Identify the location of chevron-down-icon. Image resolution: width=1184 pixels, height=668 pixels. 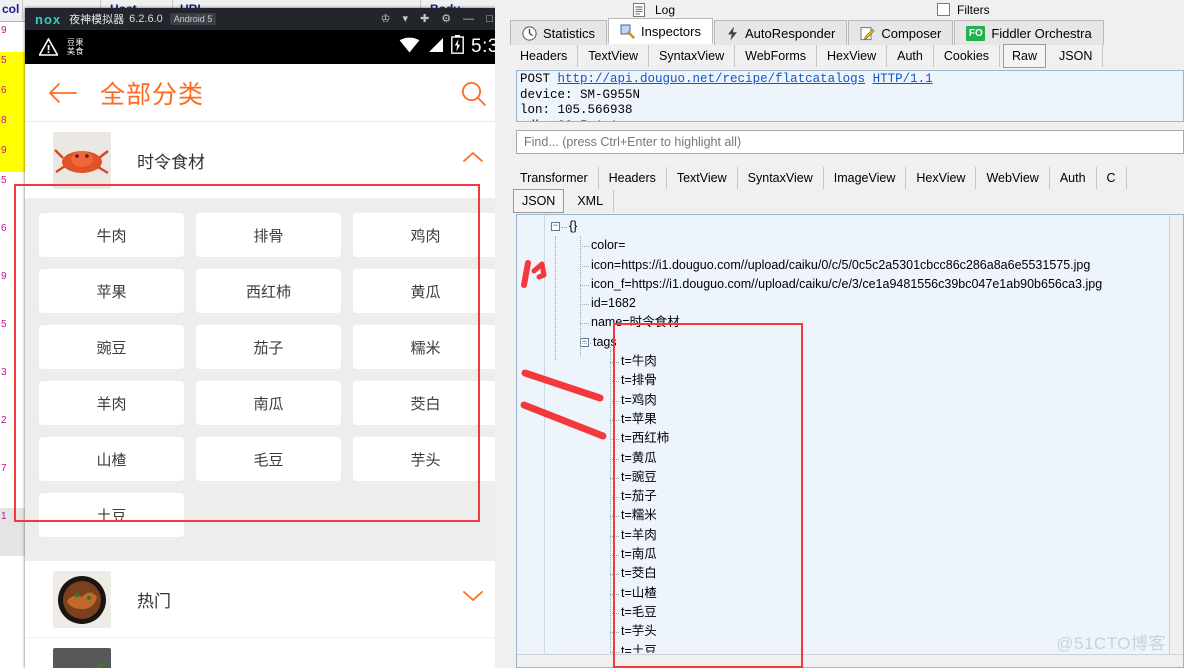
(473, 596).